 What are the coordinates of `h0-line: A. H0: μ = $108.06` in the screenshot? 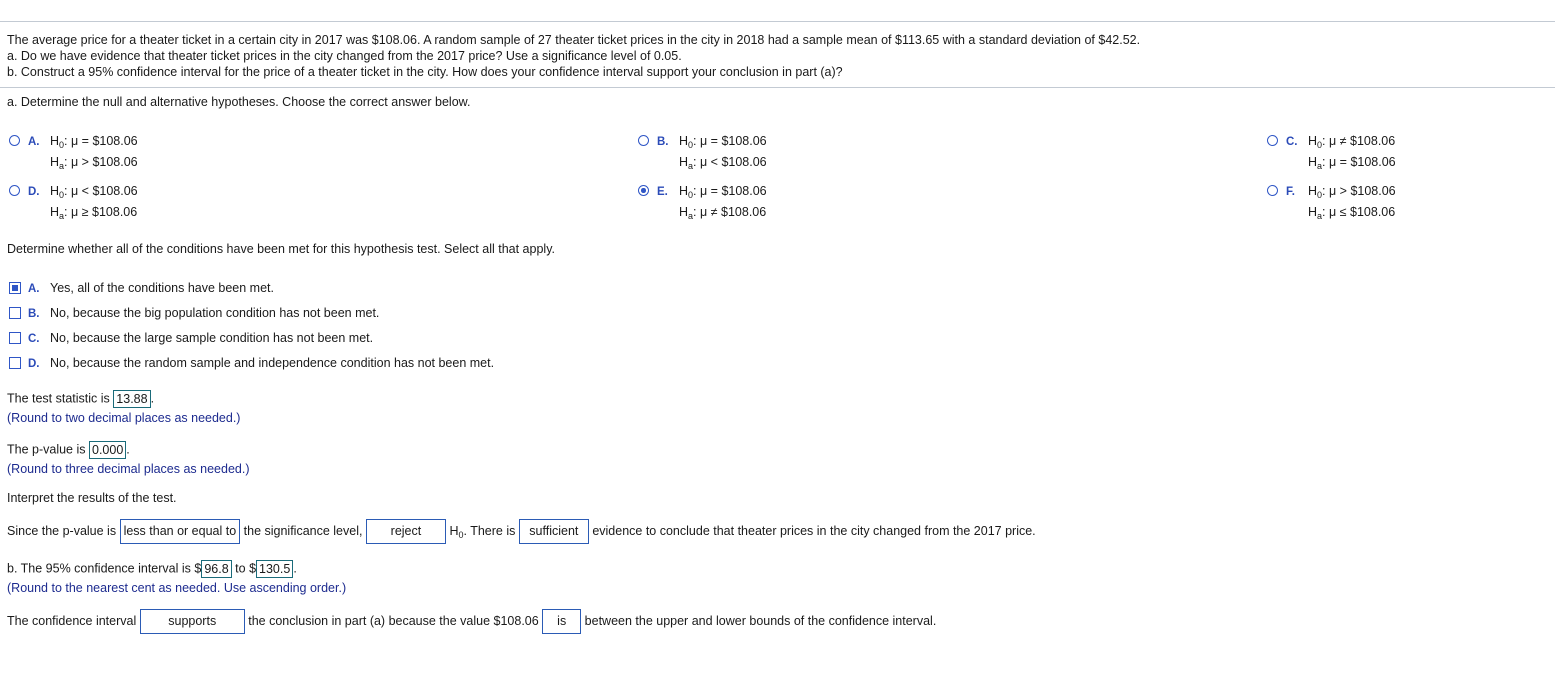 It's located at (83, 142).